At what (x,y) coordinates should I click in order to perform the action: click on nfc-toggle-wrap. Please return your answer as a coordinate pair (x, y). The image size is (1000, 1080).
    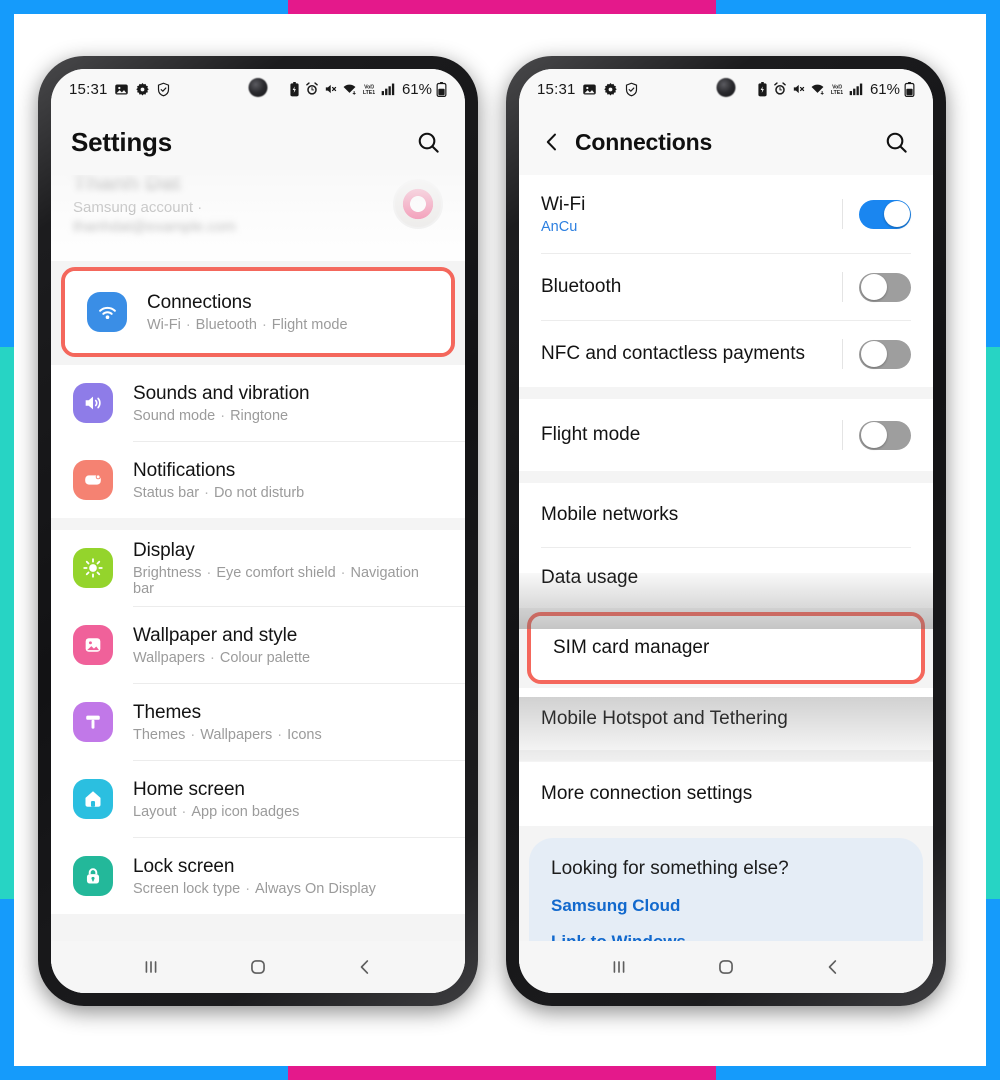
    Looking at the image, I should click on (876, 354).